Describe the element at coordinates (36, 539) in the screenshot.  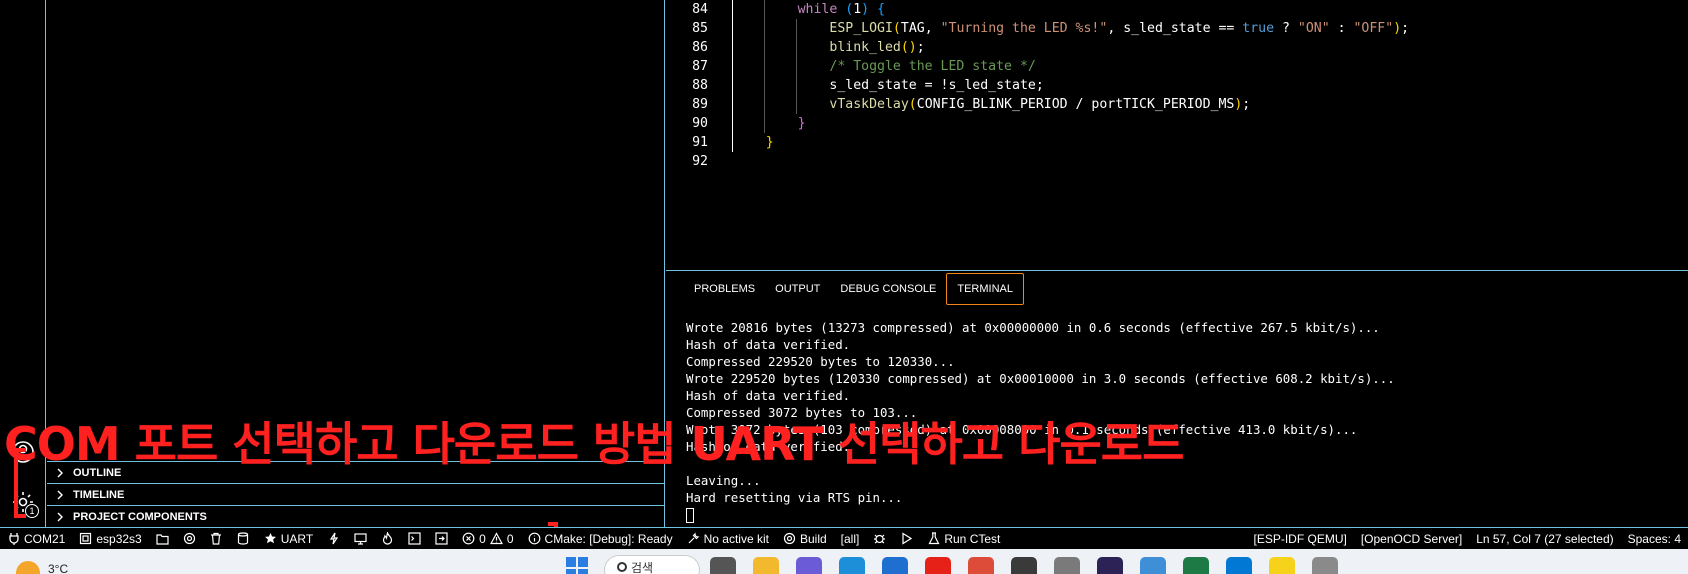
I see `status-port: COM21` at that location.